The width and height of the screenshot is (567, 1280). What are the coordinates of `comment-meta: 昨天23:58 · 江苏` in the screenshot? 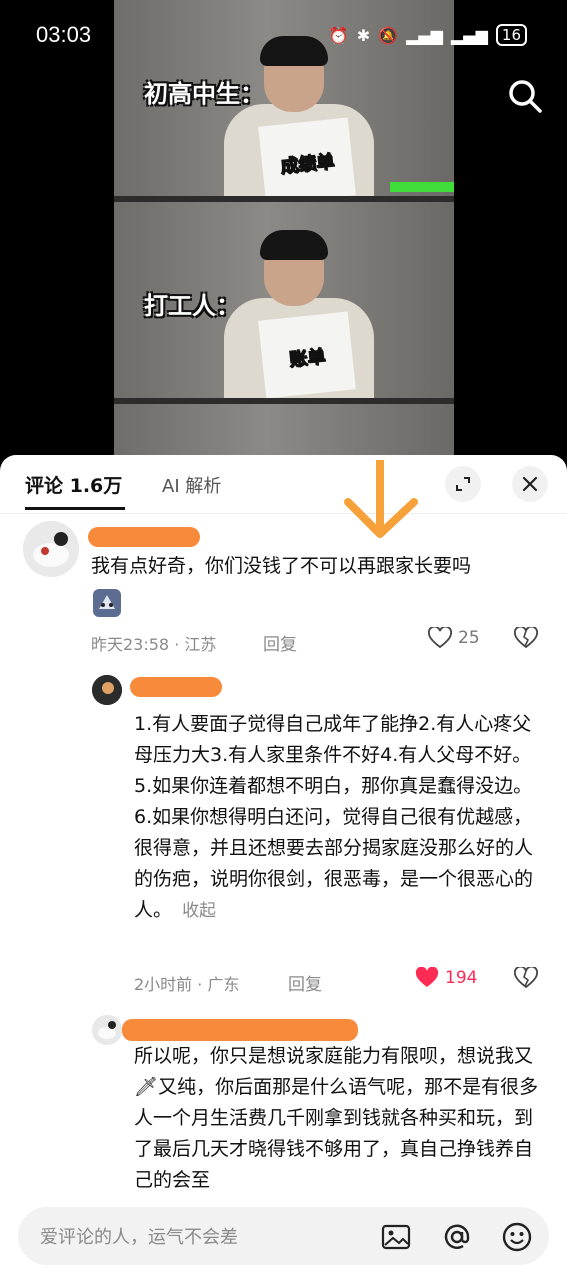 It's located at (154, 644).